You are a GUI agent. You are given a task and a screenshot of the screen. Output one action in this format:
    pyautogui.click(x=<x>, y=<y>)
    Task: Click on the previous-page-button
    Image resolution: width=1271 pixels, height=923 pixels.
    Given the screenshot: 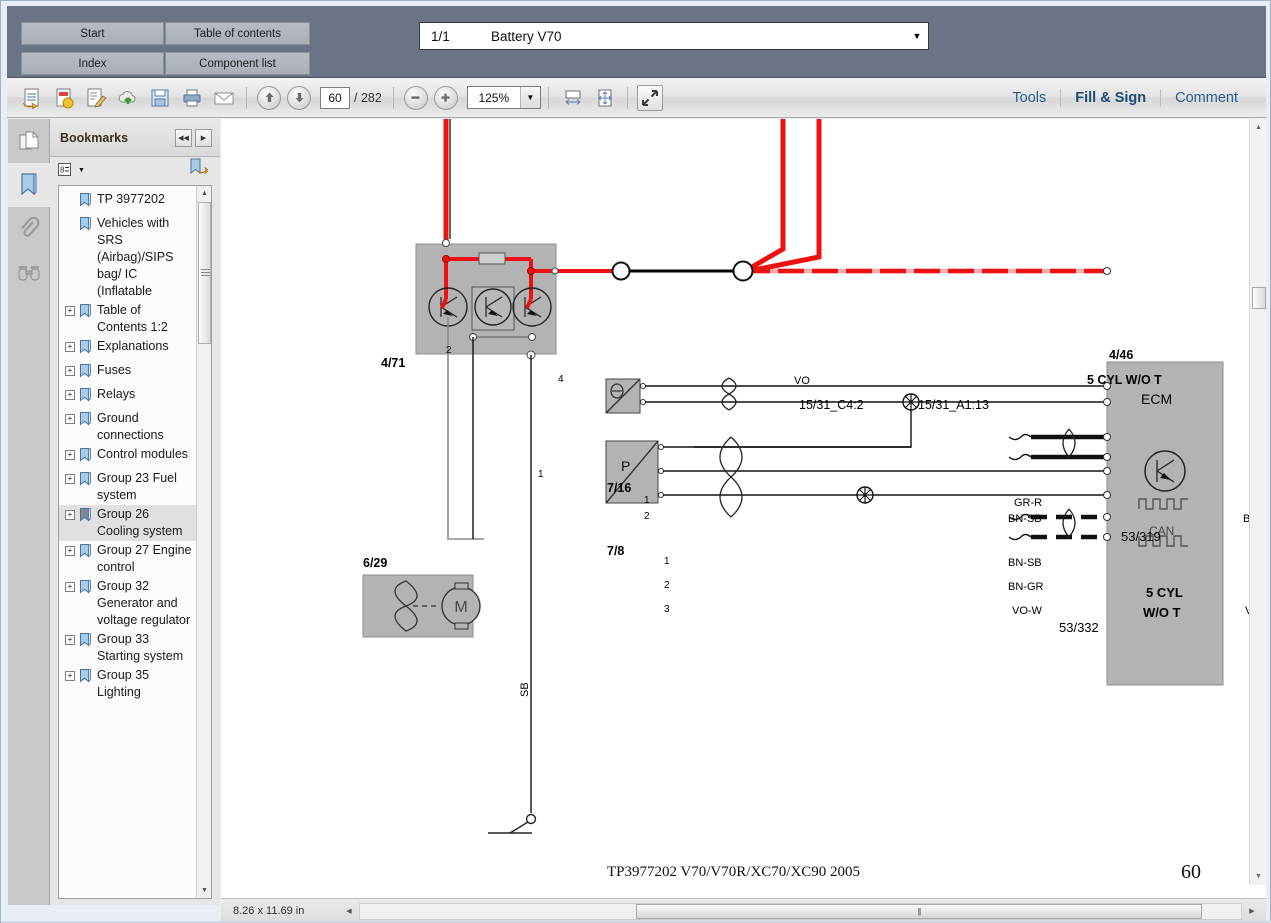 What is the action you would take?
    pyautogui.click(x=269, y=97)
    